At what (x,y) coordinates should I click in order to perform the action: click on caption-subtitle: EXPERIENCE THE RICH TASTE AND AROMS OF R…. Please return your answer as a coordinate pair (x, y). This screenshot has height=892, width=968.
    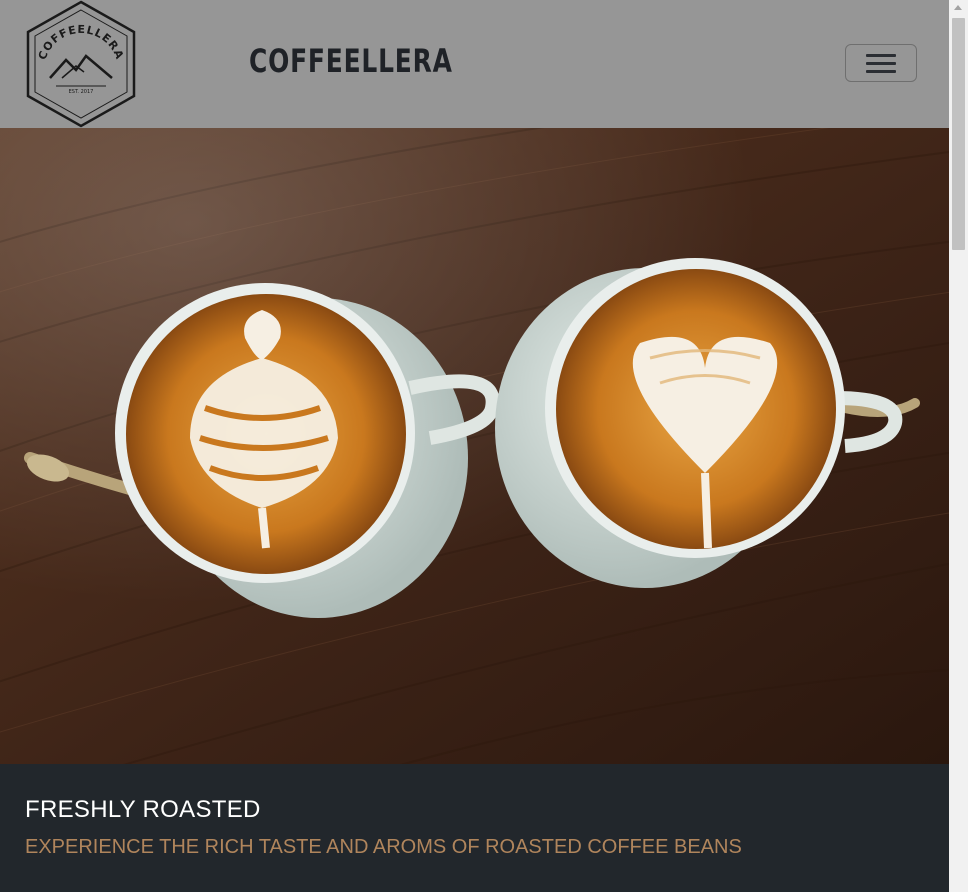
    Looking at the image, I should click on (383, 847).